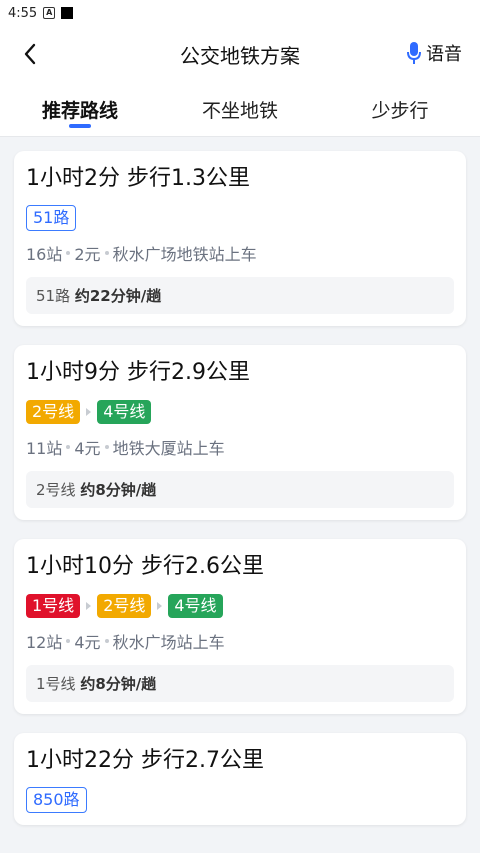  Describe the element at coordinates (53, 606) in the screenshot. I see `subway-line-badge: 1号线` at that location.